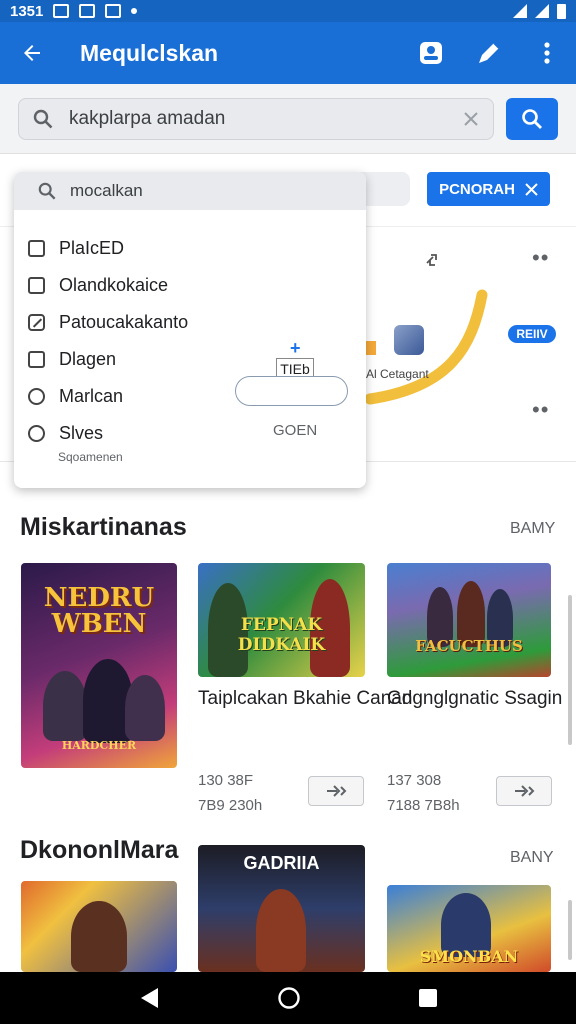 The height and width of the screenshot is (1024, 576). I want to click on field-label: TIEb, so click(295, 368).